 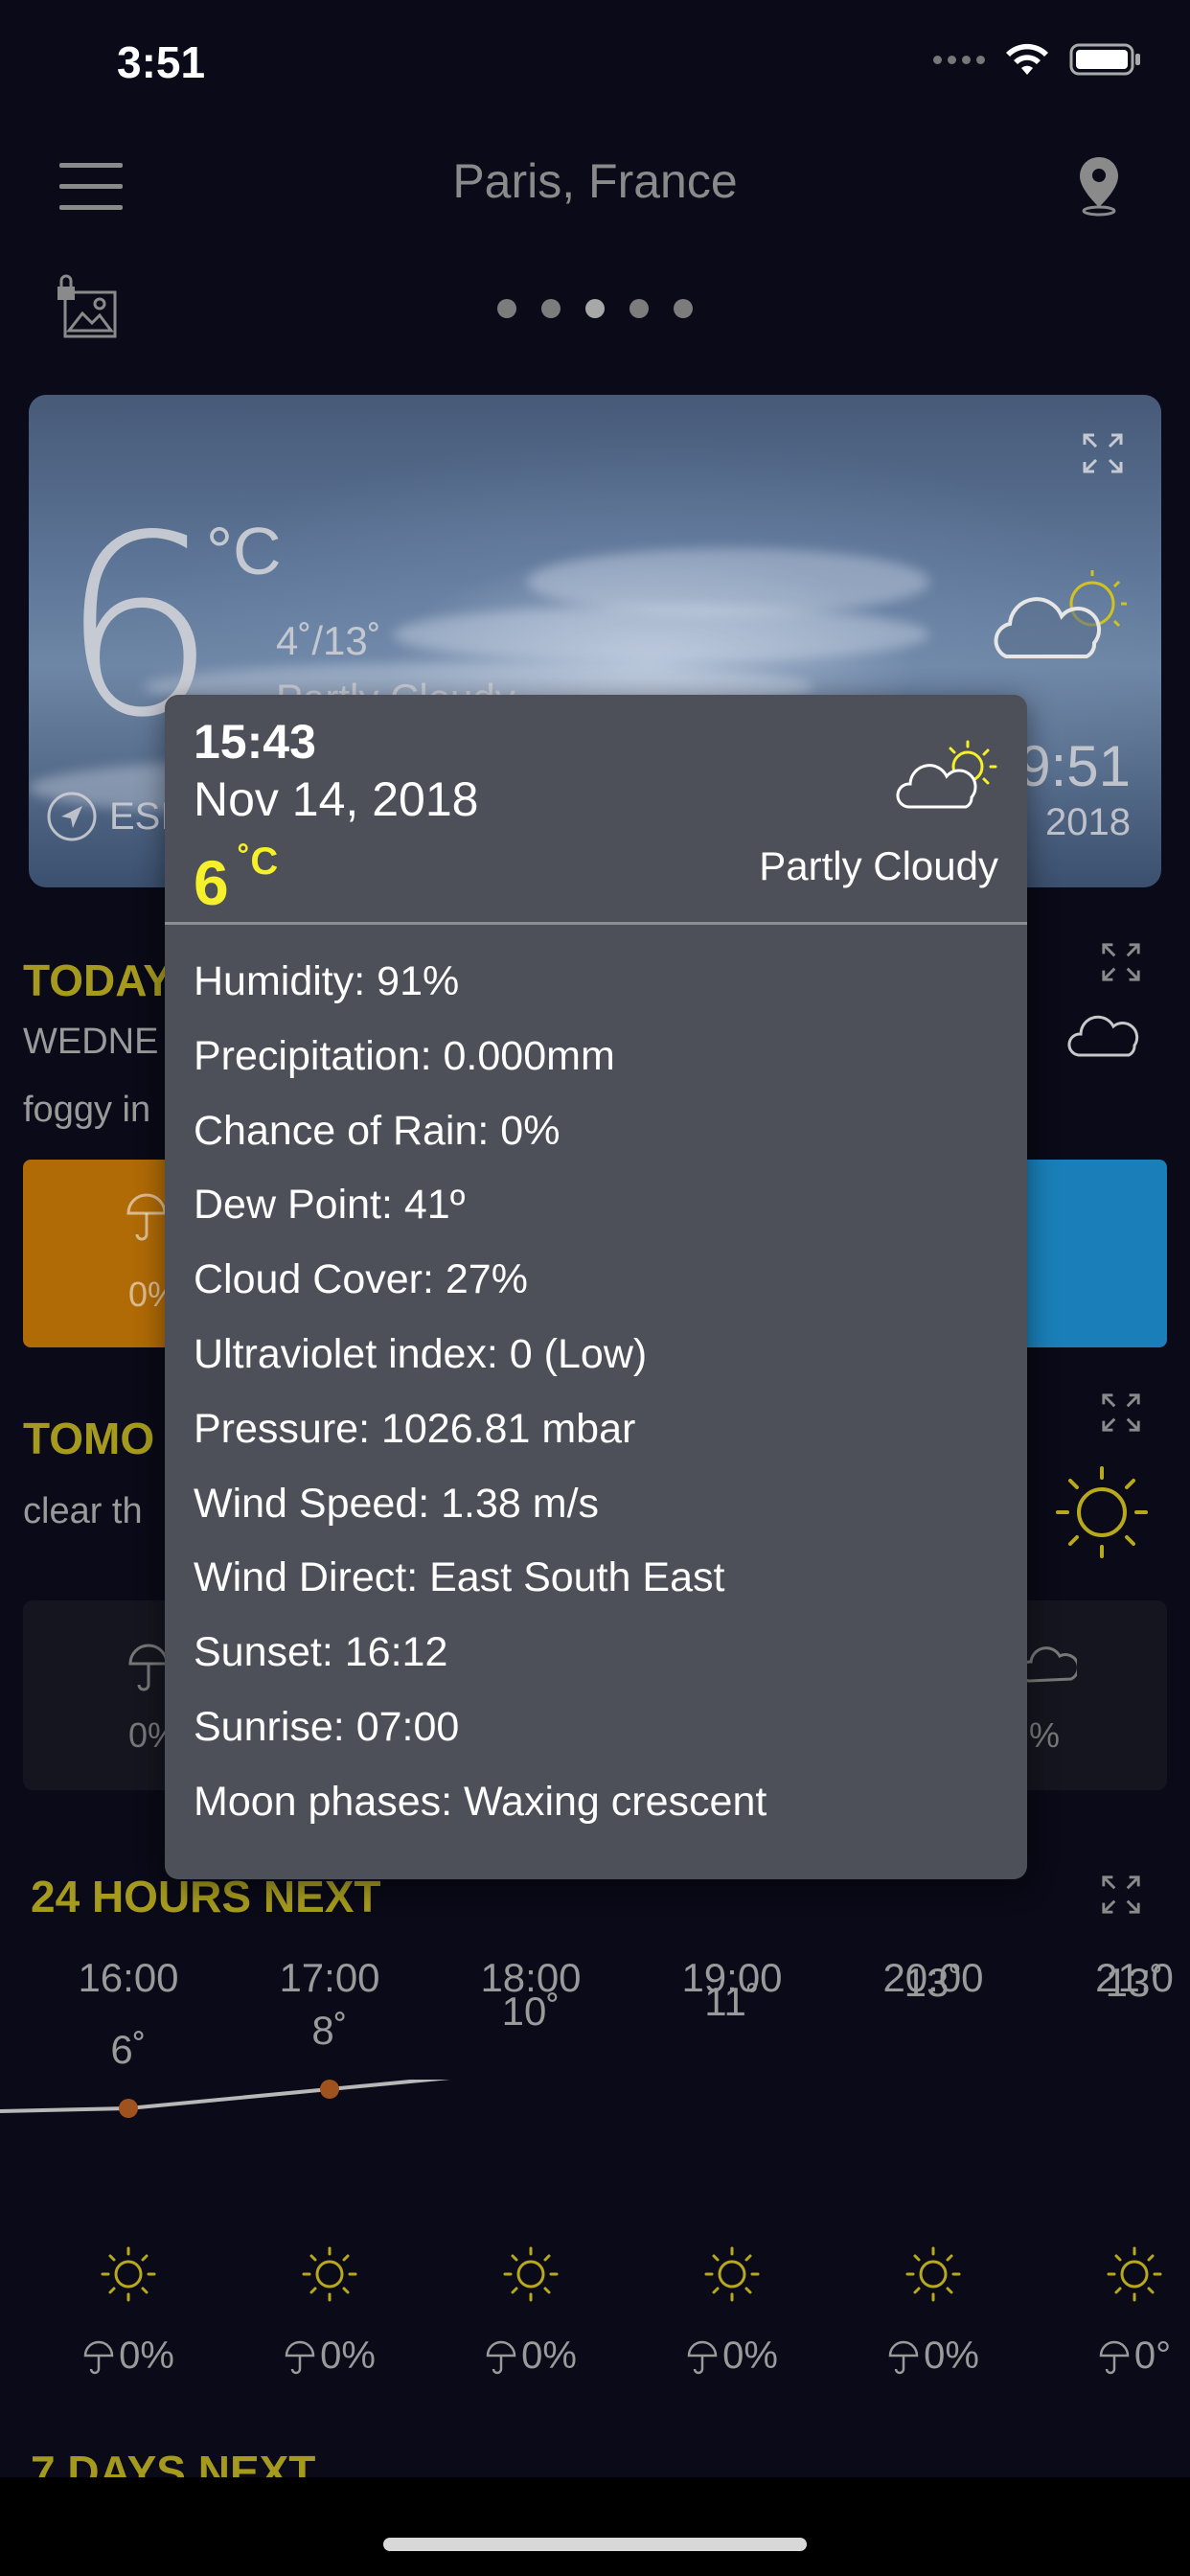 What do you see at coordinates (329, 2030) in the screenshot?
I see `hour-temperature: 8˚` at bounding box center [329, 2030].